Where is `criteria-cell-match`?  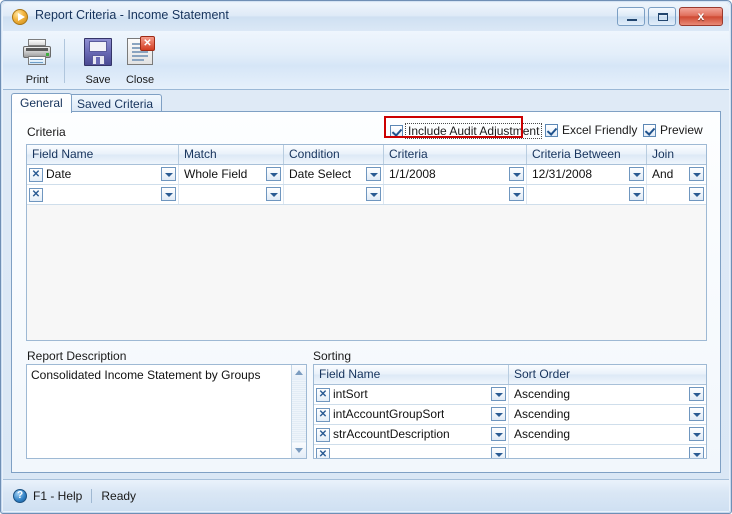
criteria-cell-match is located at coordinates (231, 194).